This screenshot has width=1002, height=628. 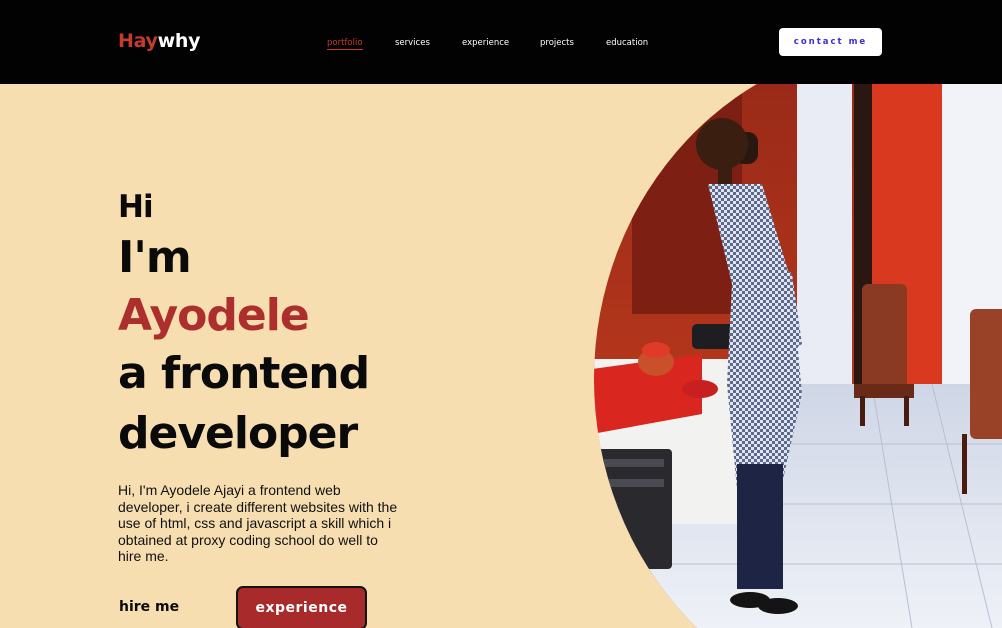 I want to click on nav-link-portfolio: portfolio, so click(x=345, y=44).